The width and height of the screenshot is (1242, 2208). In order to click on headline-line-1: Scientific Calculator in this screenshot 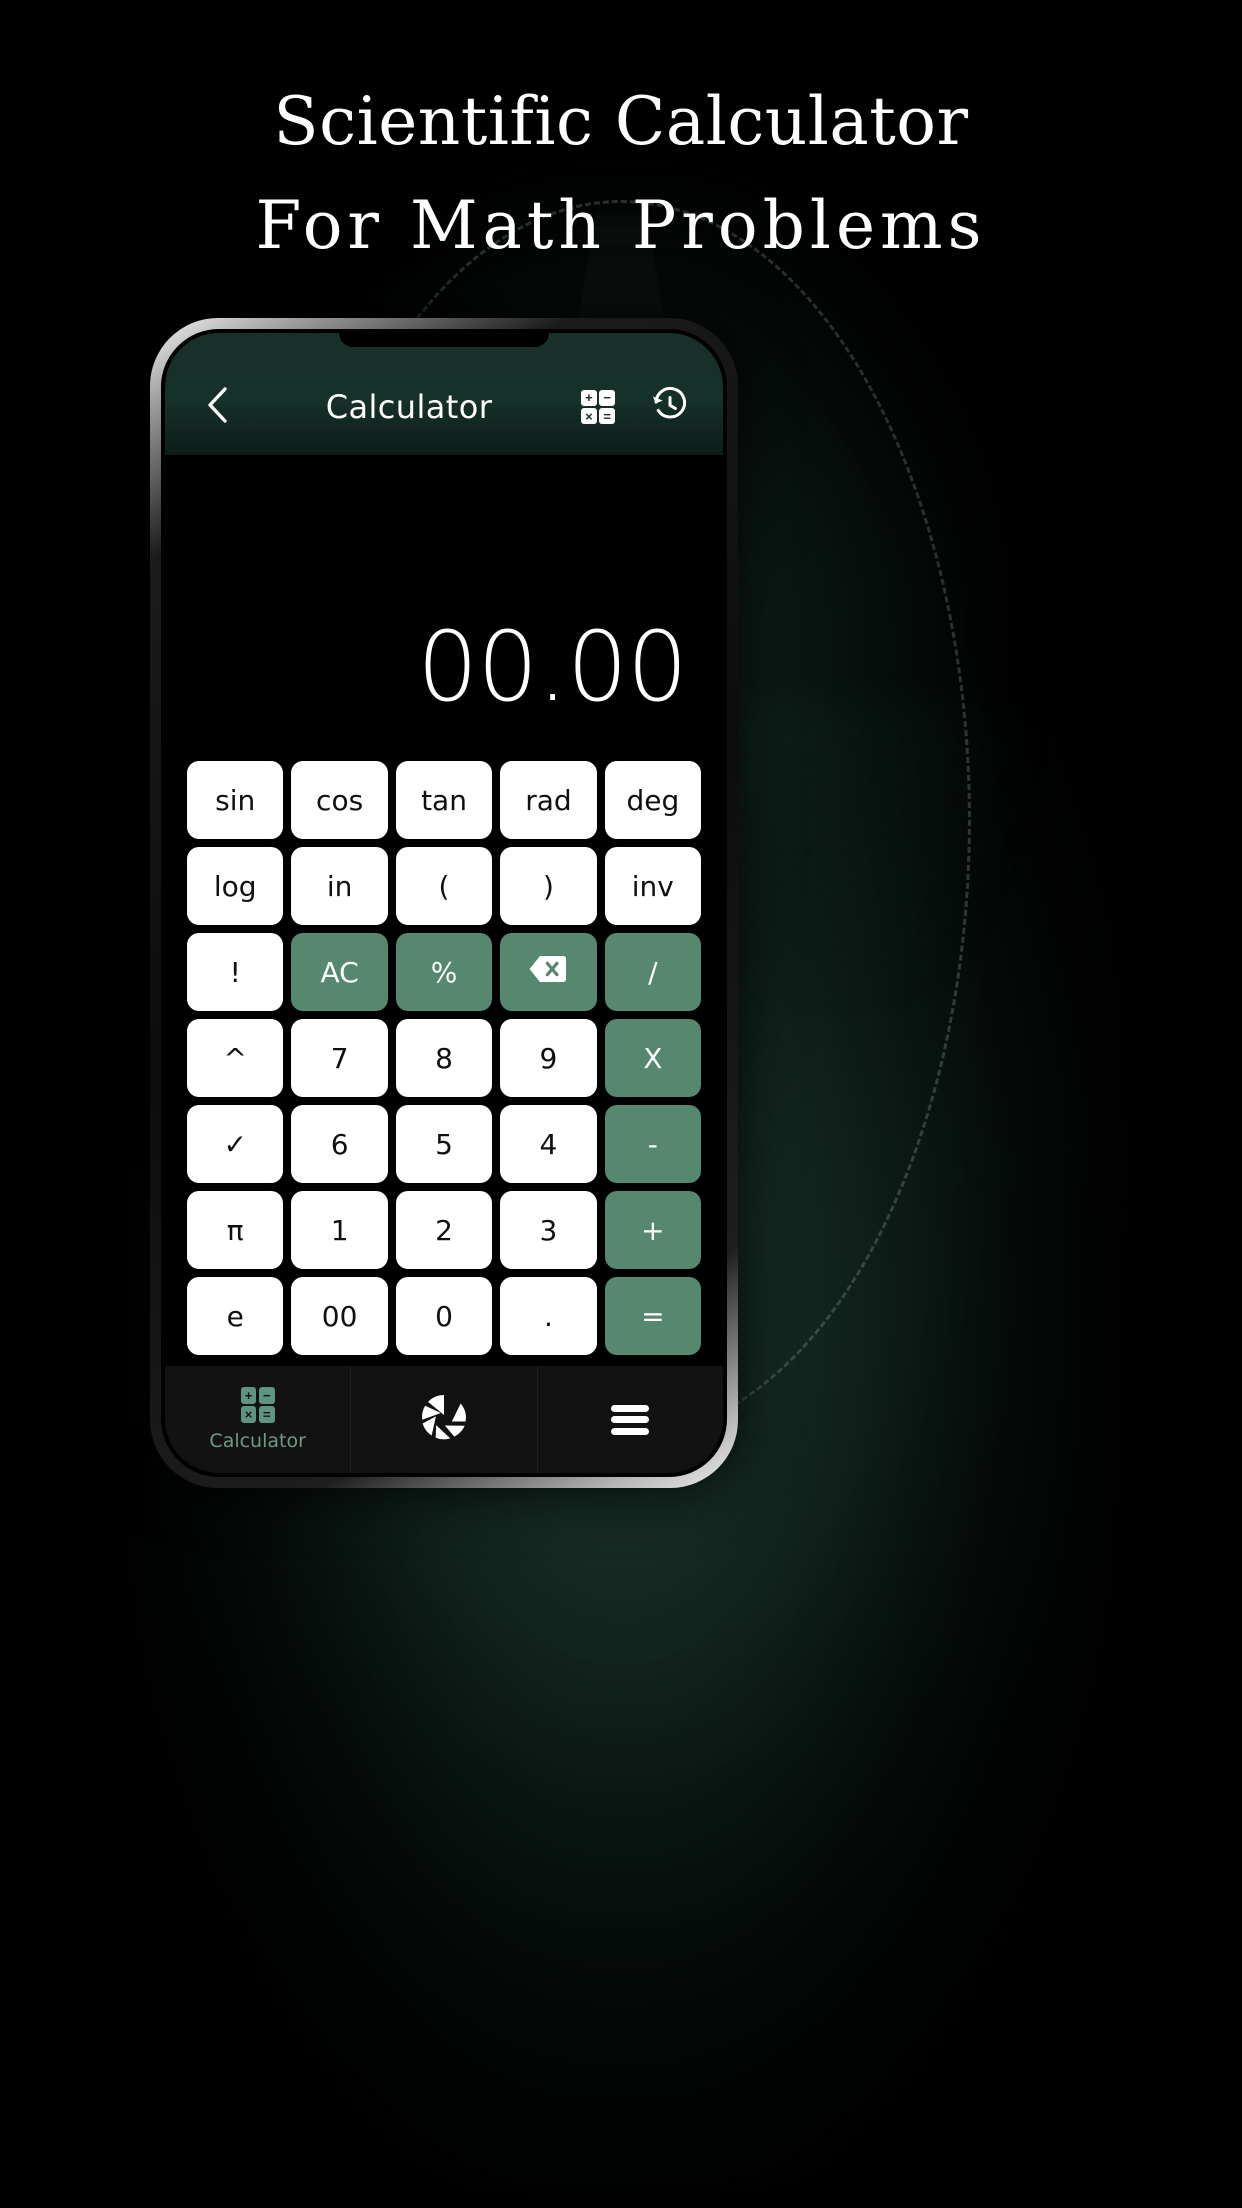, I will do `click(621, 121)`.